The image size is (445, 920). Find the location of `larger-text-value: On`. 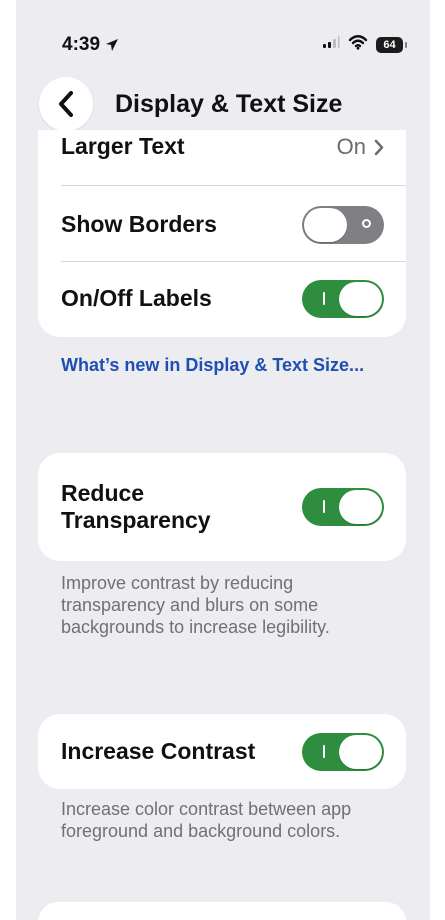

larger-text-value: On is located at coordinates (351, 146).